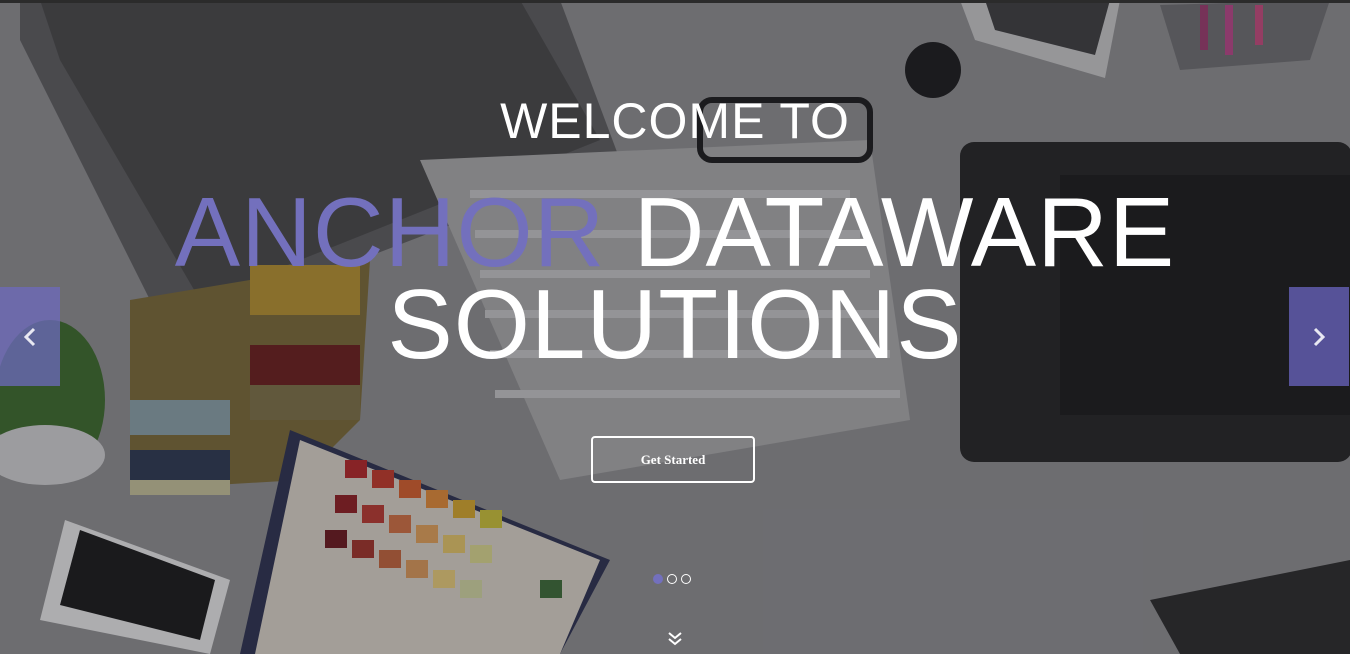 The height and width of the screenshot is (654, 1350). I want to click on slider-next-button, so click(1319, 336).